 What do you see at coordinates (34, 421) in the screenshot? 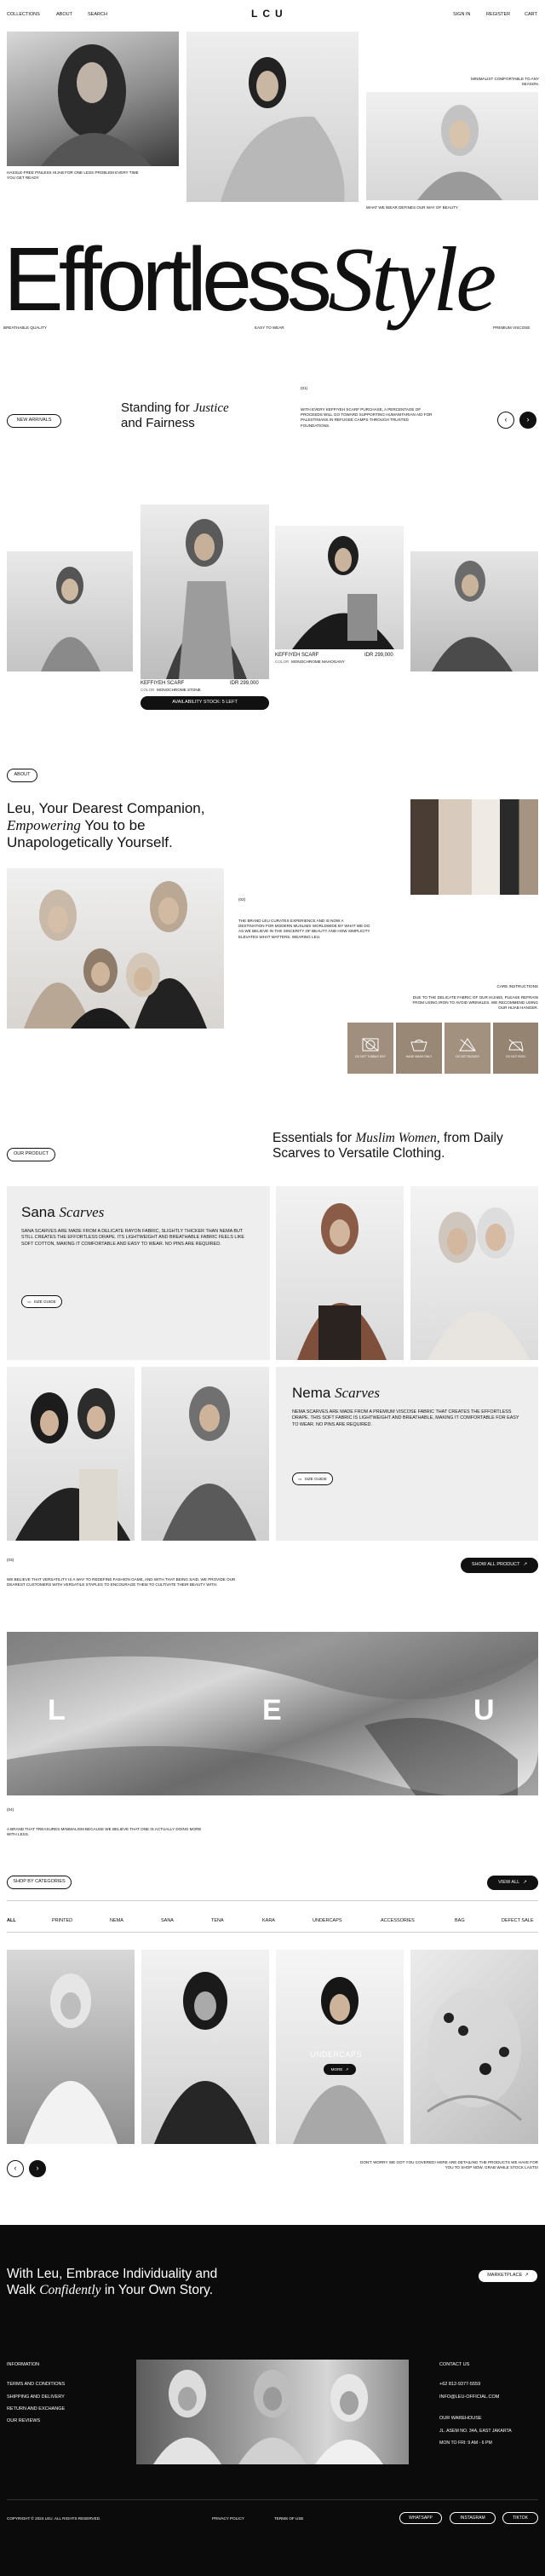
I see `new-arrivals-button: New arrivals` at bounding box center [34, 421].